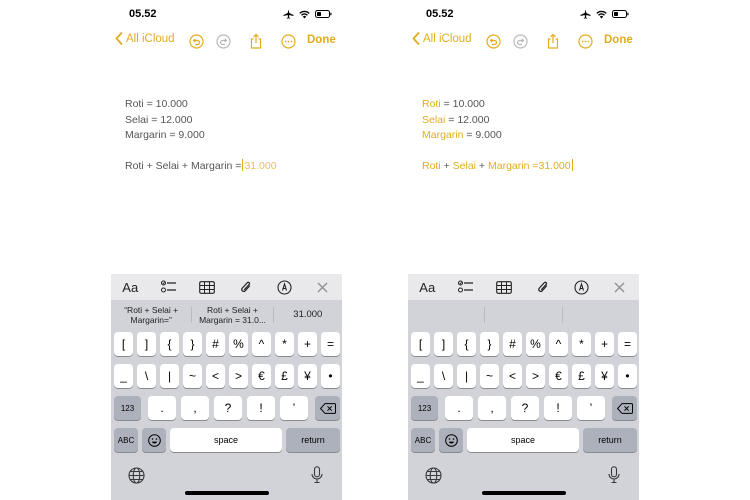  I want to click on markup-icon, so click(284, 287).